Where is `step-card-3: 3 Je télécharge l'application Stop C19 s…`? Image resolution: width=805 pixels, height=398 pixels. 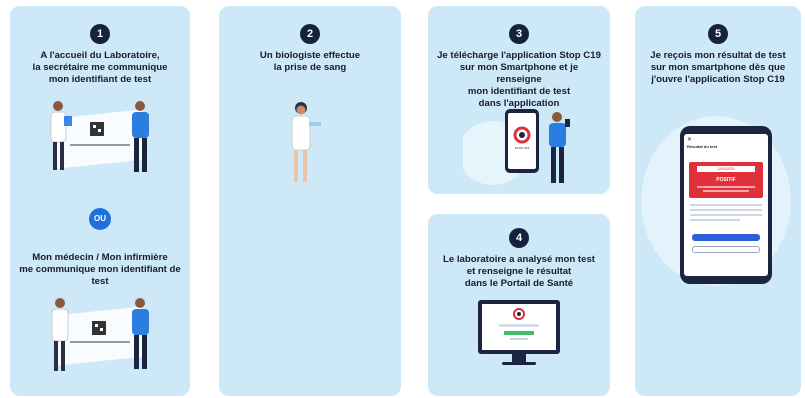
step-card-3: 3 Je télécharge l'application Stop C19 s… is located at coordinates (519, 100).